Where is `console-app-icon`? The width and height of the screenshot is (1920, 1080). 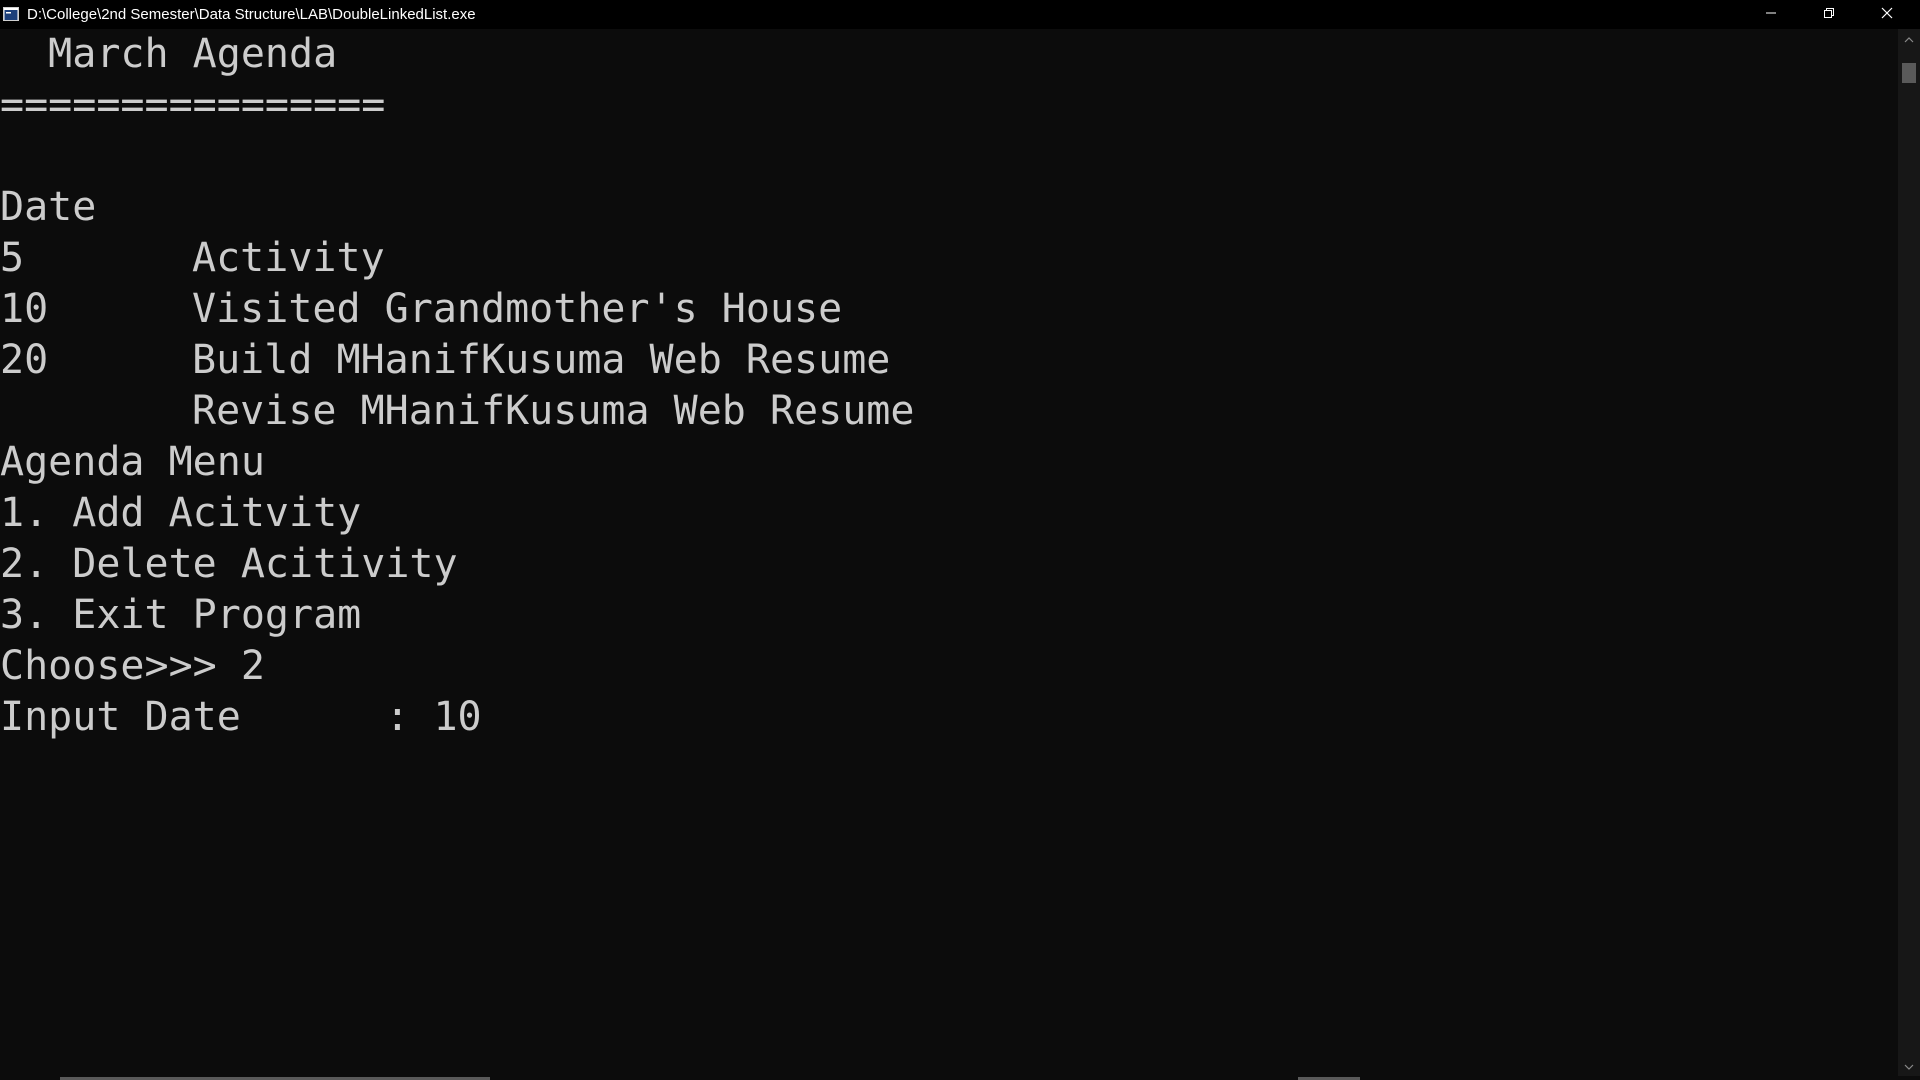 console-app-icon is located at coordinates (11, 14).